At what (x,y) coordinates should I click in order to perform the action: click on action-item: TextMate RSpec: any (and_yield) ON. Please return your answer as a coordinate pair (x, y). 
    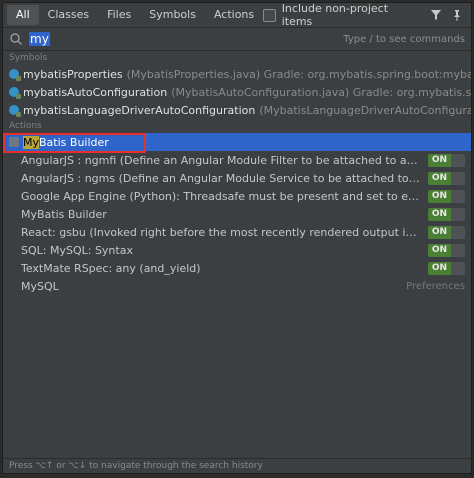
    Looking at the image, I should click on (237, 268).